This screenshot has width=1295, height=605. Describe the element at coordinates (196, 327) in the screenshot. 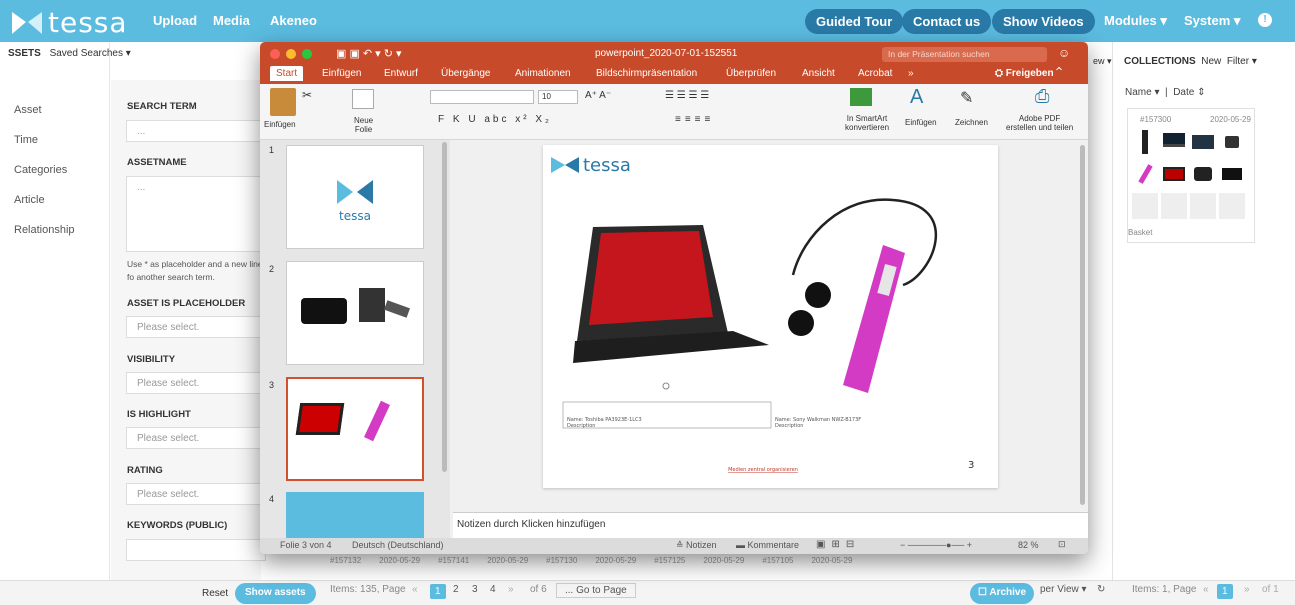

I see `placeholder-select: Please select.` at that location.